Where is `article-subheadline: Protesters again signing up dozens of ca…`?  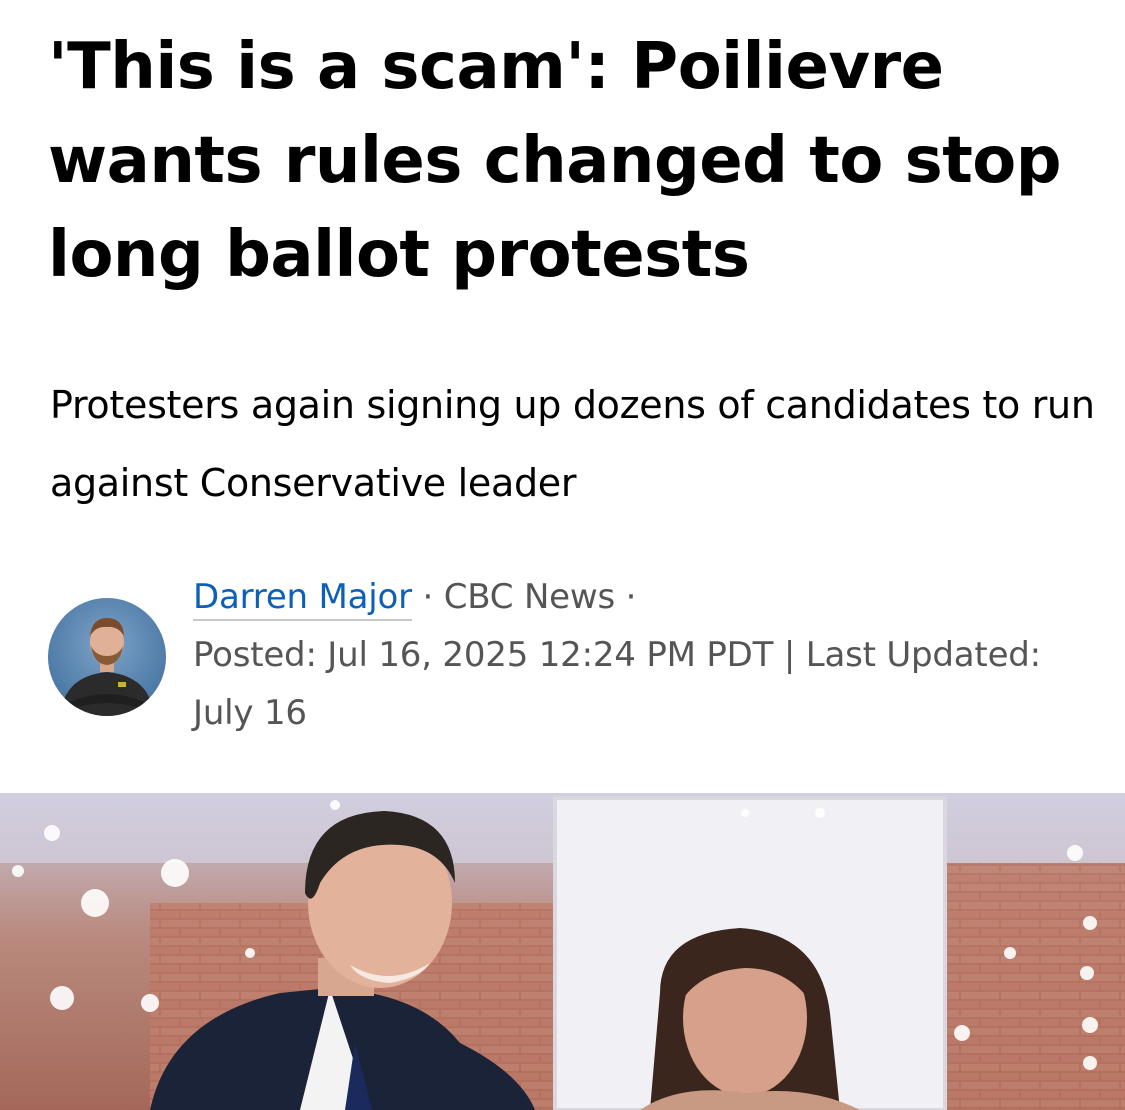
article-subheadline: Protesters again signing up dozens of ca… is located at coordinates (572, 444).